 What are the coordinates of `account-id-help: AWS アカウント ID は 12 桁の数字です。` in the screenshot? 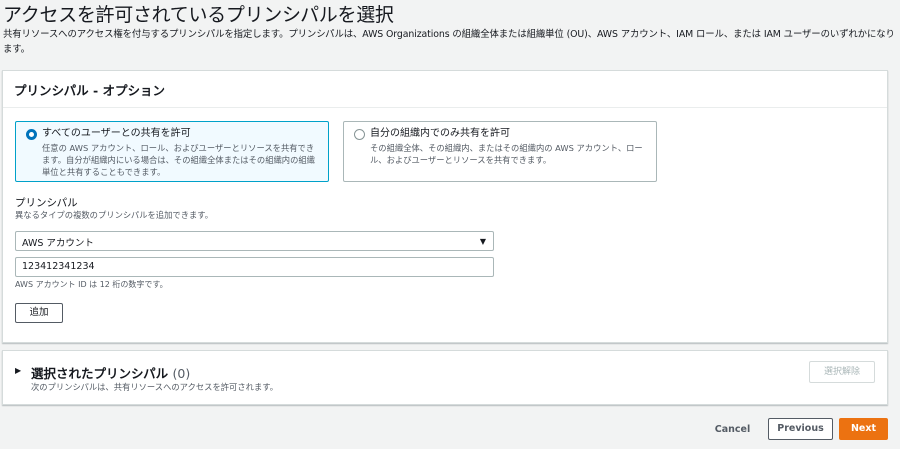 It's located at (91, 284).